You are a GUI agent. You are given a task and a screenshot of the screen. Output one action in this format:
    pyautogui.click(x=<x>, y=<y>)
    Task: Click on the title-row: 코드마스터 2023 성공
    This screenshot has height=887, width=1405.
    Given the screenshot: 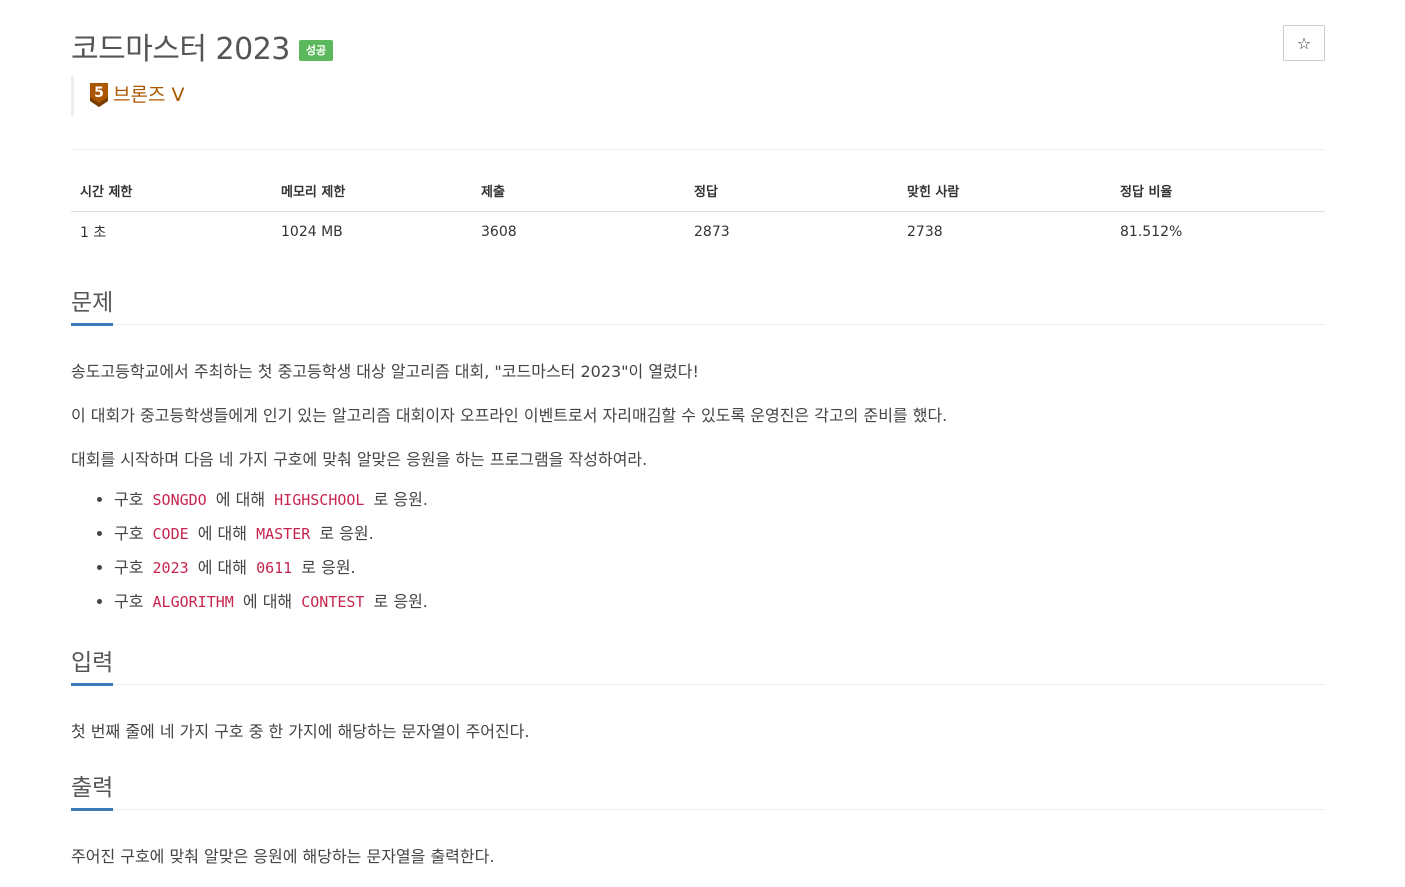 What is the action you would take?
    pyautogui.click(x=202, y=46)
    